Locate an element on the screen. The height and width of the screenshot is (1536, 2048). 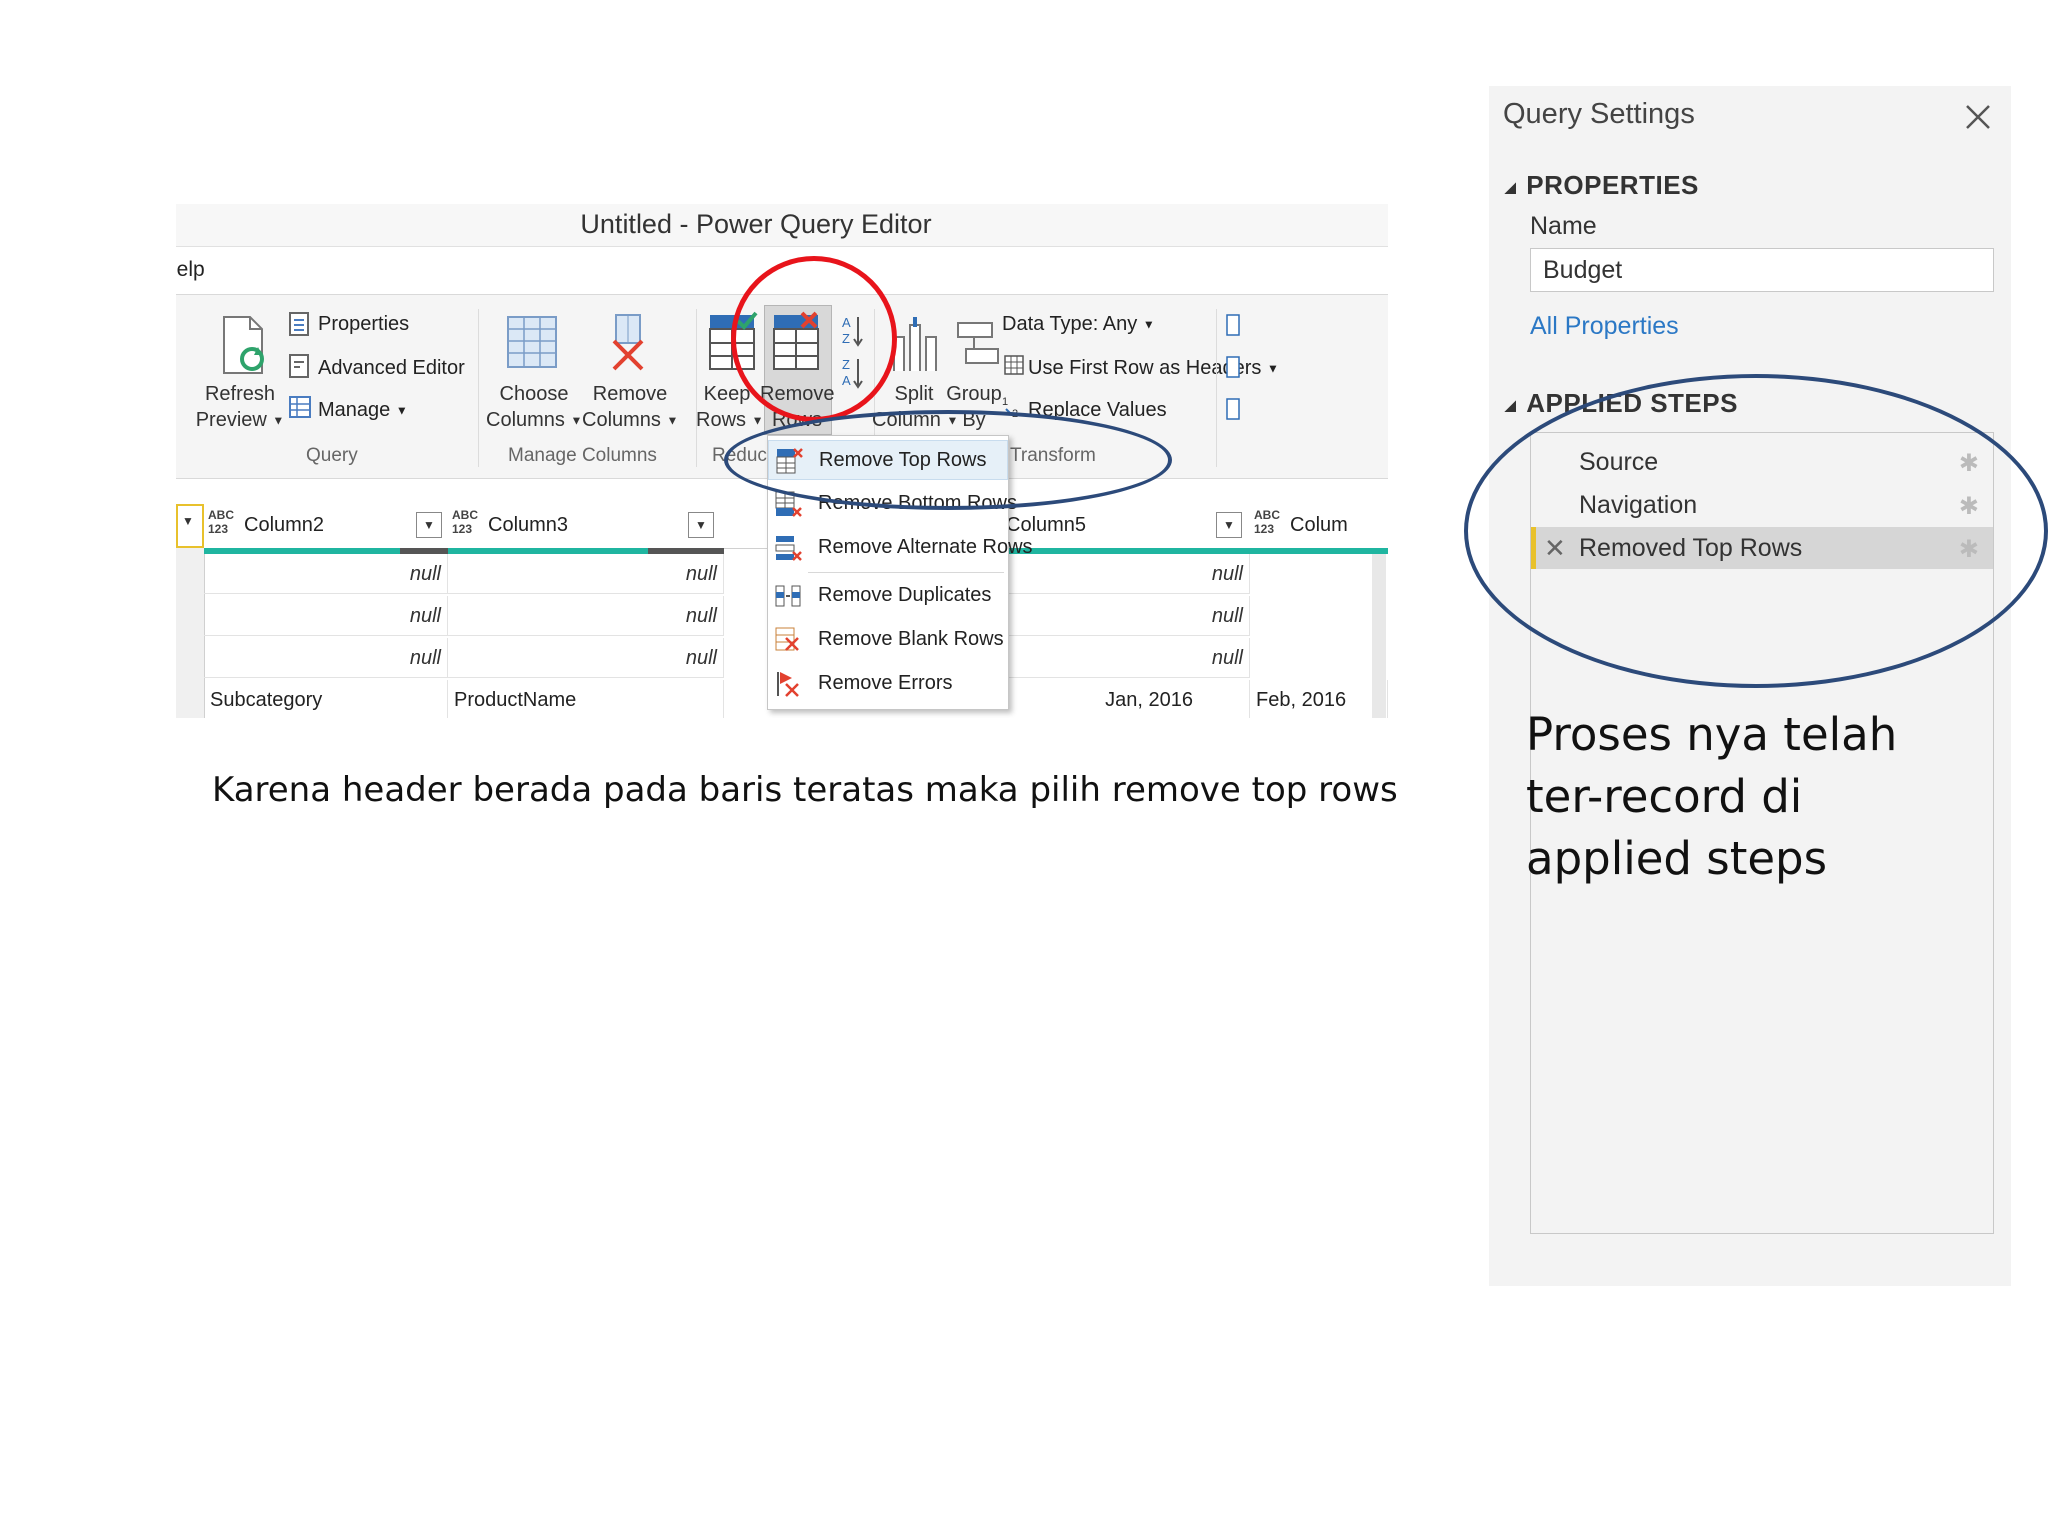
delete-step-icon: ✕ is located at coordinates (1555, 548).